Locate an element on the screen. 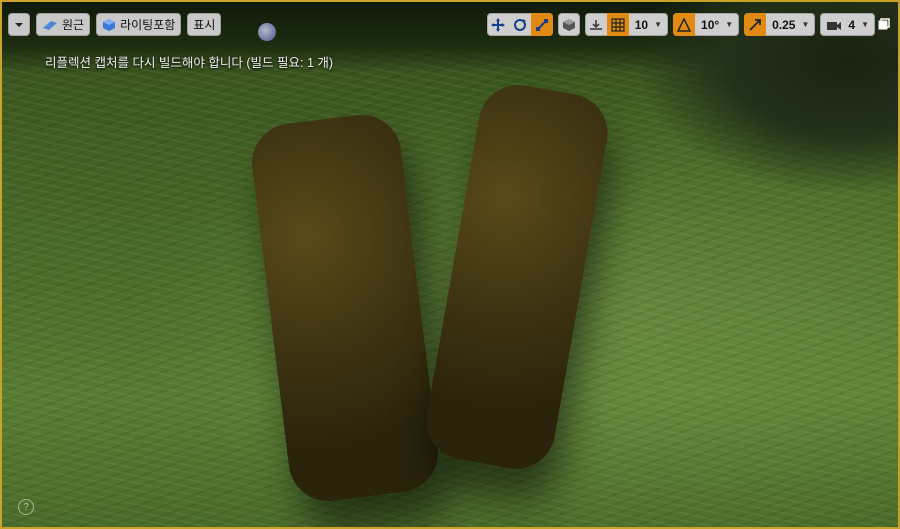 The image size is (900, 529). translate-mode-button is located at coordinates (498, 24).